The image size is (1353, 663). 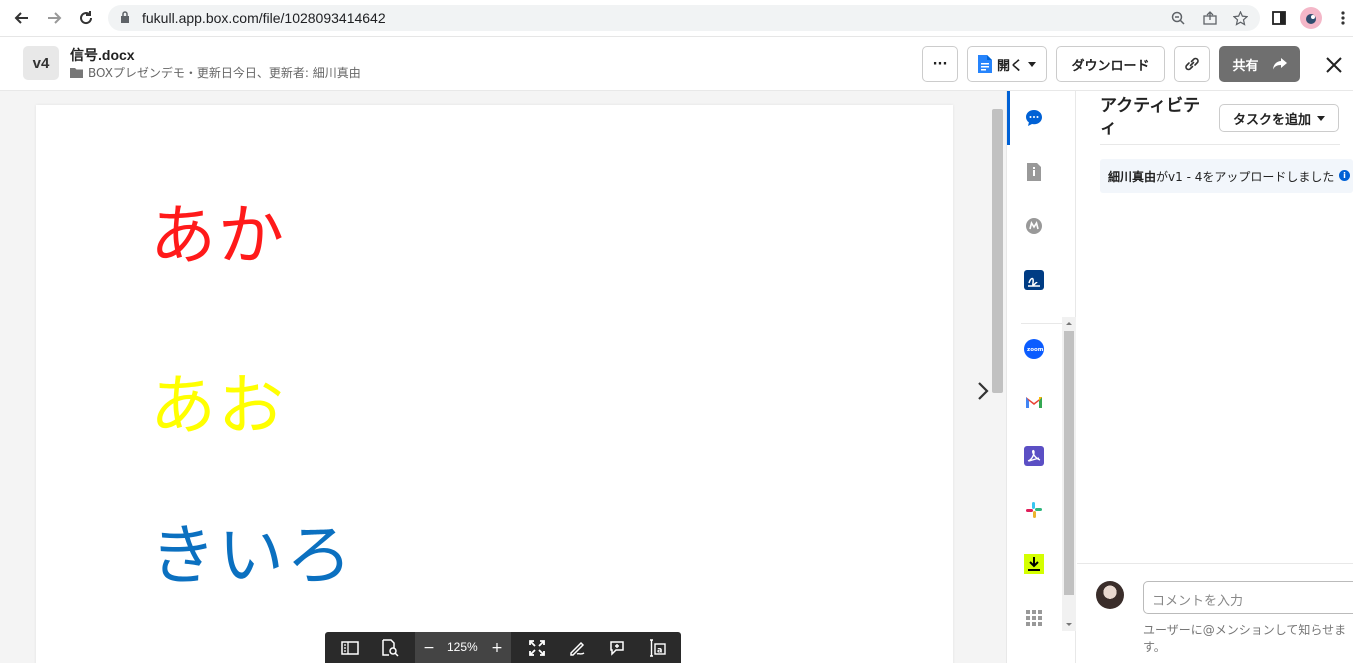 I want to click on slack-icon, so click(x=1034, y=510).